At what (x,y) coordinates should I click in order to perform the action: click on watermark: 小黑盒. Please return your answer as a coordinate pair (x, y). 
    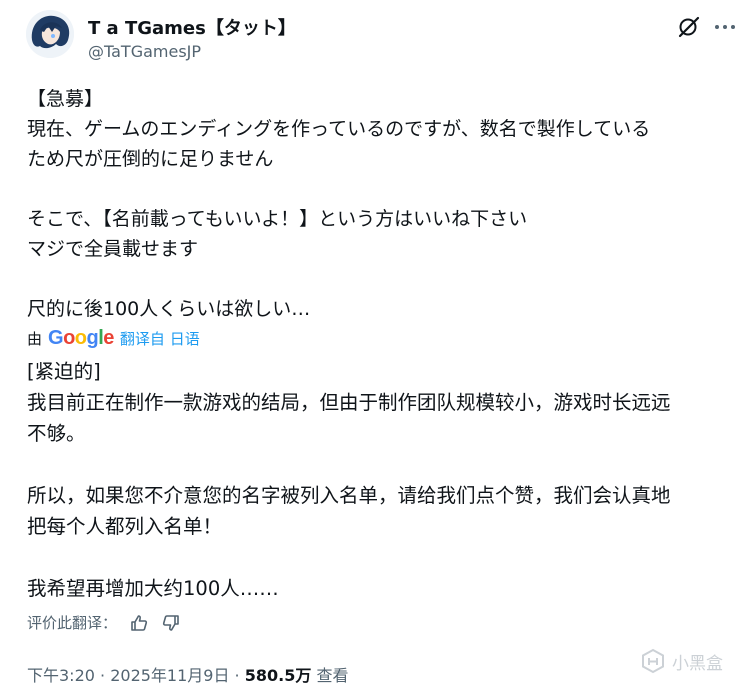
    Looking at the image, I should click on (681, 661).